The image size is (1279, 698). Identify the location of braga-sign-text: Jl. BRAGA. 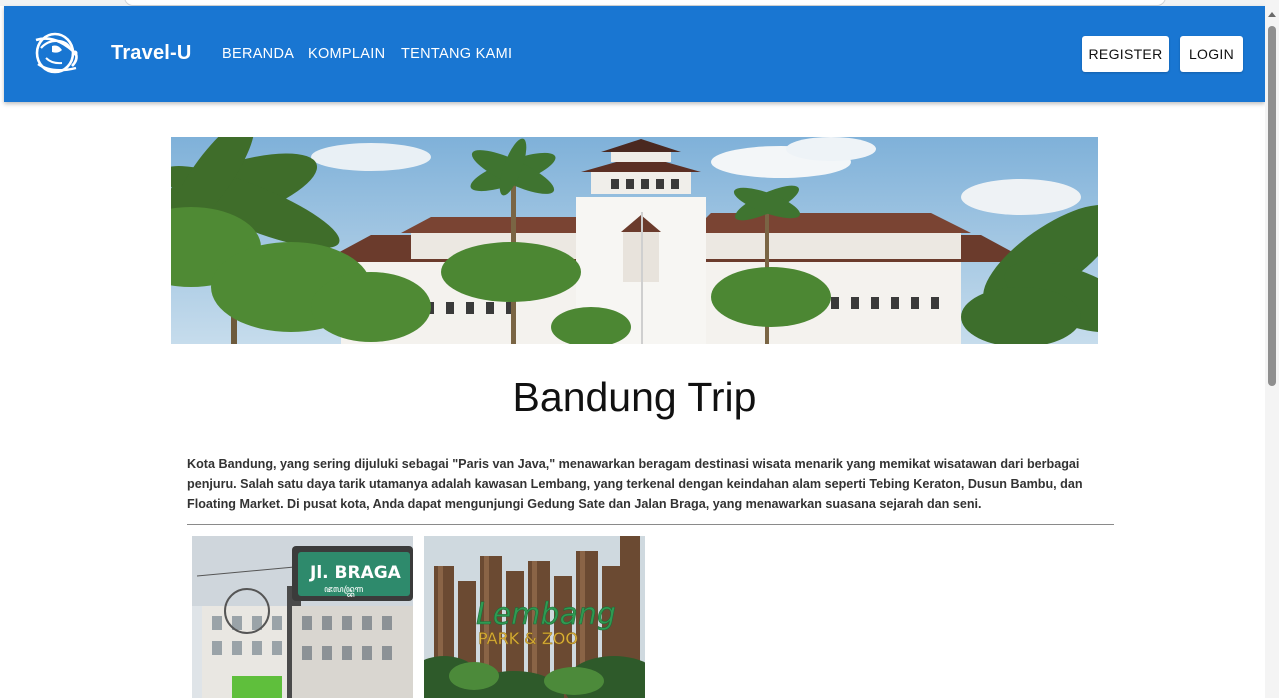
(355, 573).